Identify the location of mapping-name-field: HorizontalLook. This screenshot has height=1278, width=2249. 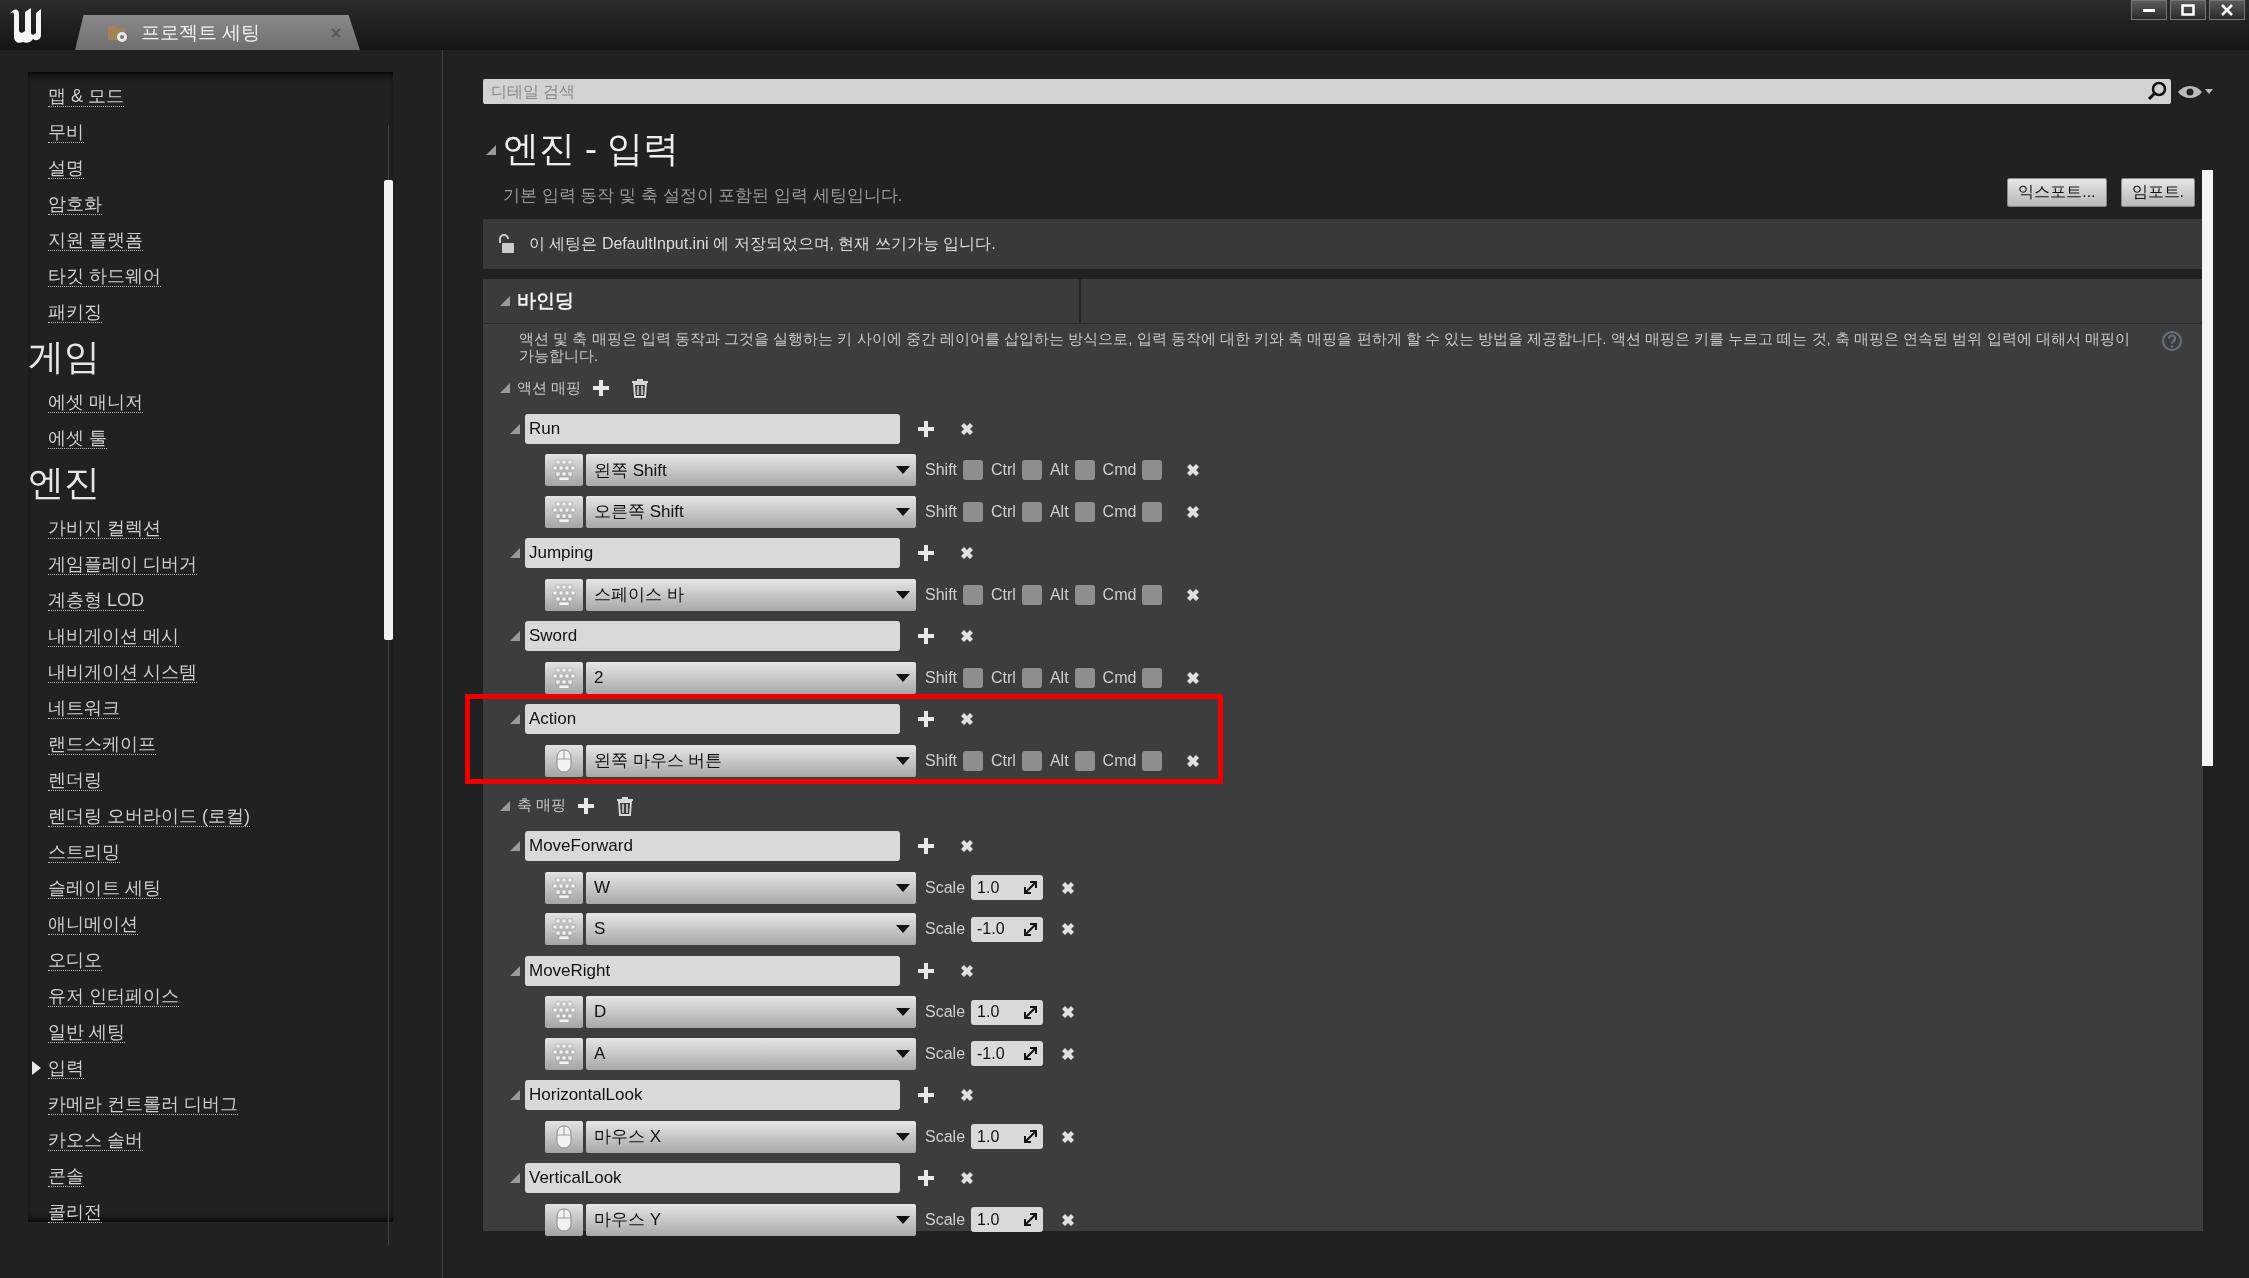
(712, 1095).